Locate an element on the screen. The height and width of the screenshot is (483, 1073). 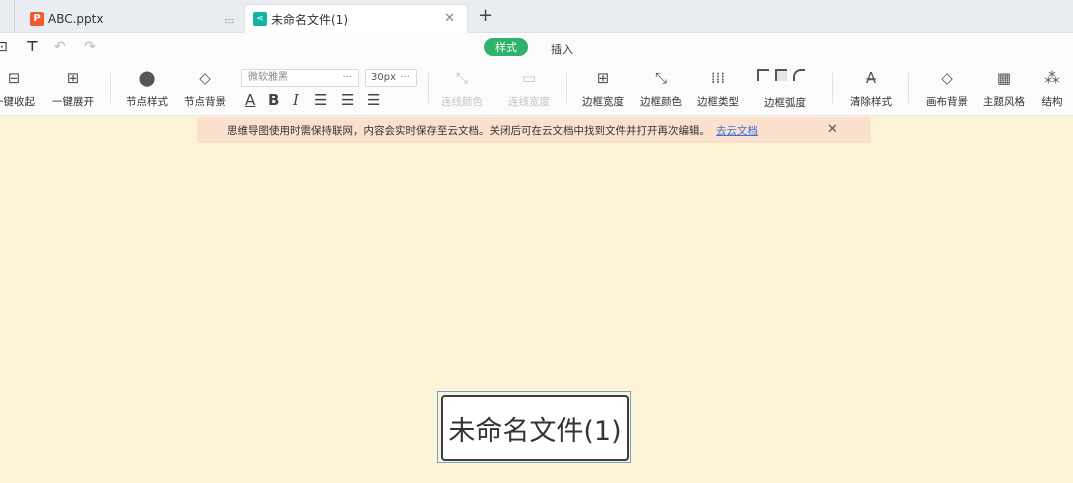
round-corner-icon is located at coordinates (799, 75).